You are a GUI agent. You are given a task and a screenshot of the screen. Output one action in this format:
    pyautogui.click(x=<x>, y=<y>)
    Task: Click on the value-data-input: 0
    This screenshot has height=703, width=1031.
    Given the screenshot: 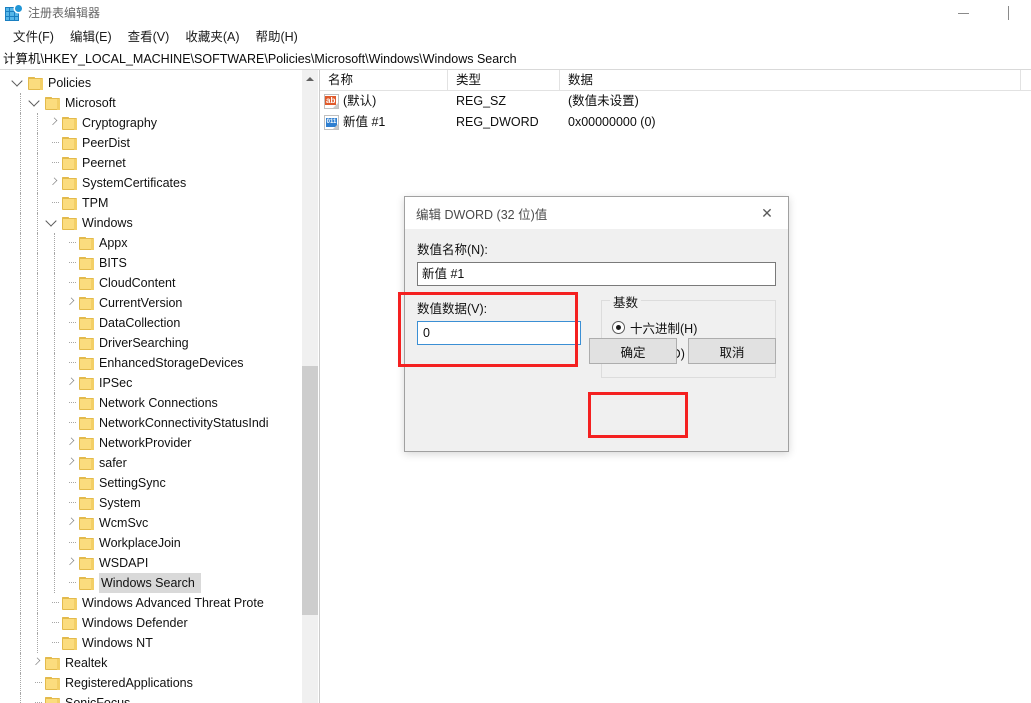 What is the action you would take?
    pyautogui.click(x=499, y=333)
    